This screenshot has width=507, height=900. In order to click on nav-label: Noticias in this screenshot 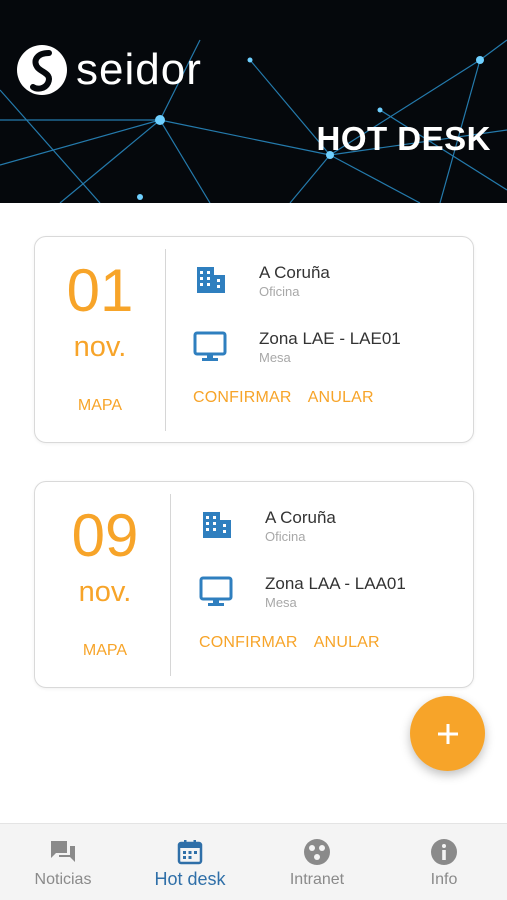, I will do `click(63, 879)`.